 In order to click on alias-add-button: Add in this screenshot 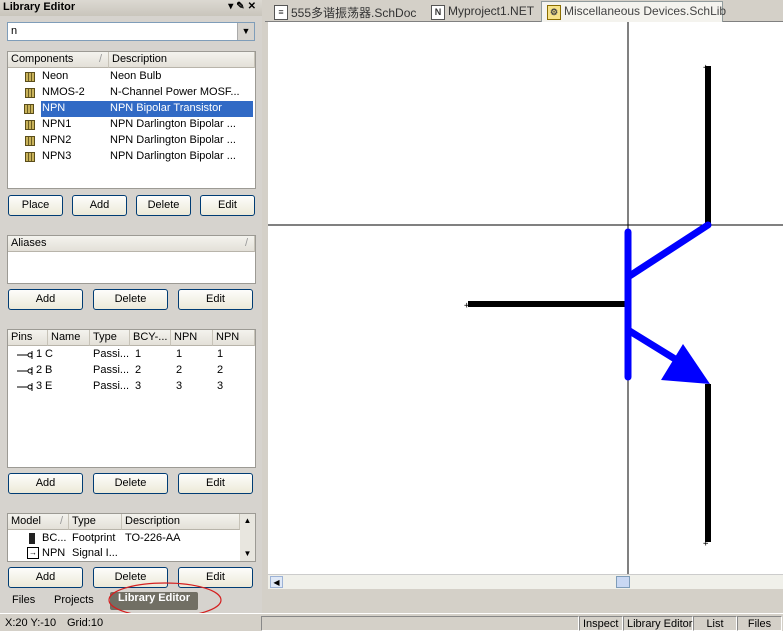, I will do `click(45, 299)`.